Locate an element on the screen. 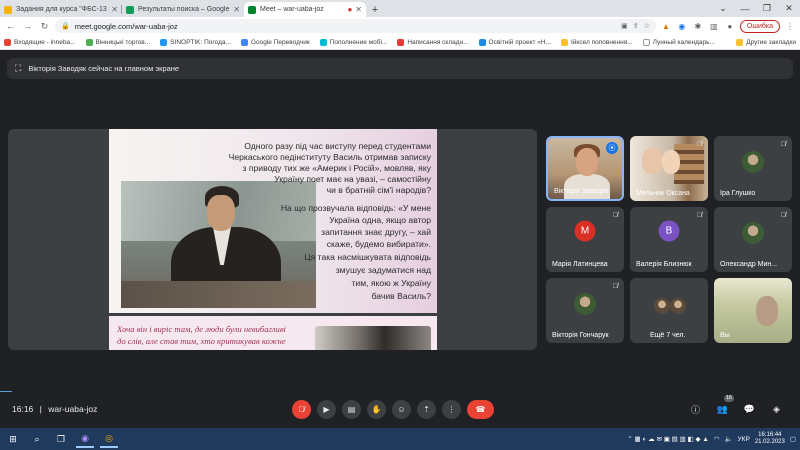 The width and height of the screenshot is (800, 450). chrome-app-icon: ◎ is located at coordinates (109, 439).